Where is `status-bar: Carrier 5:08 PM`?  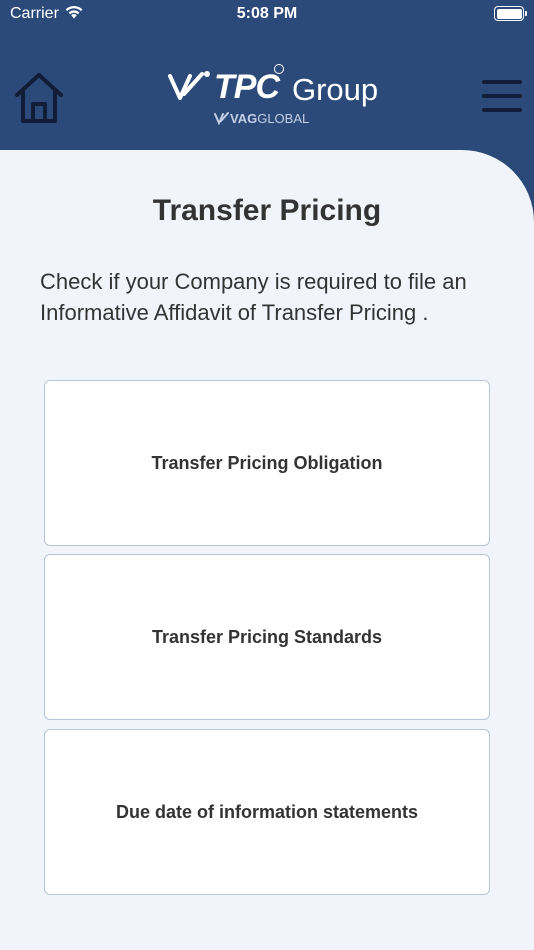
status-bar: Carrier 5:08 PM is located at coordinates (267, 15).